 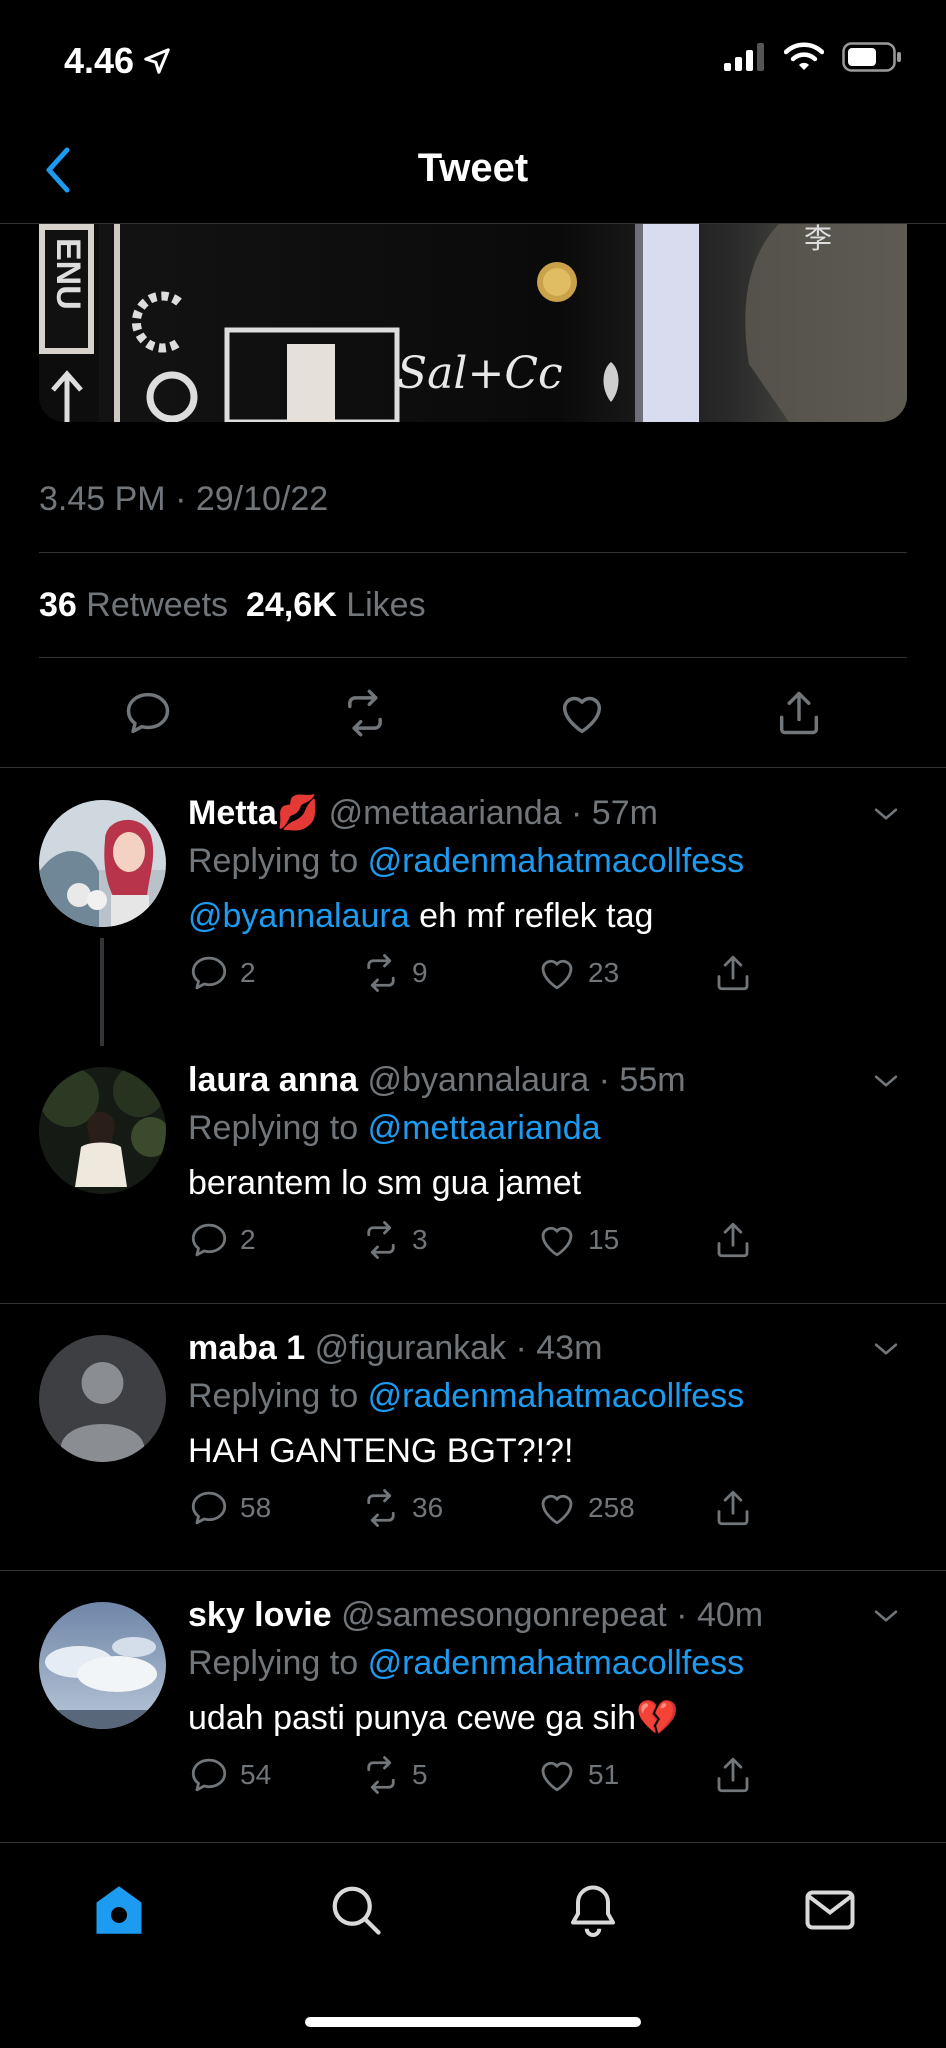 I want to click on retweet-button: 3, so click(x=394, y=1240).